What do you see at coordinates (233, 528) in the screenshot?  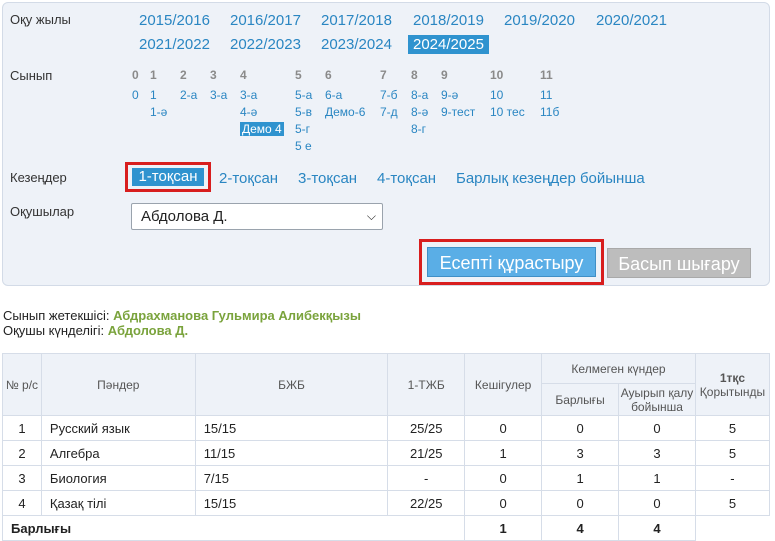 I see `total-label: Барлығы` at bounding box center [233, 528].